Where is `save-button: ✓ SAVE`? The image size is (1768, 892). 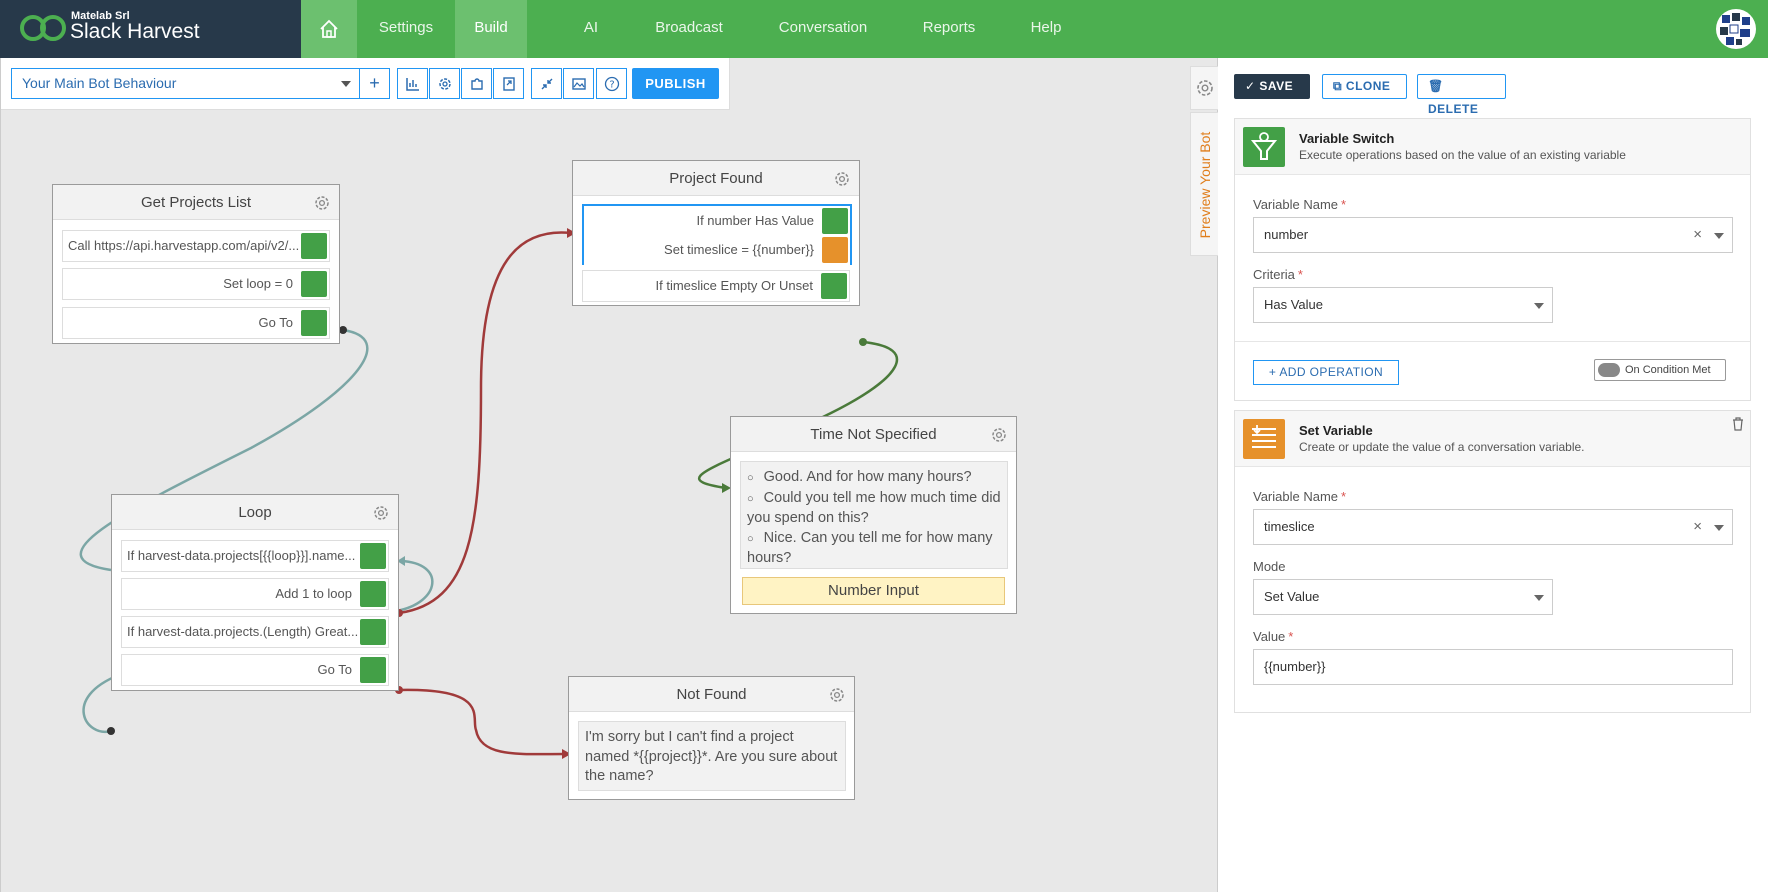
save-button: ✓ SAVE is located at coordinates (1272, 86).